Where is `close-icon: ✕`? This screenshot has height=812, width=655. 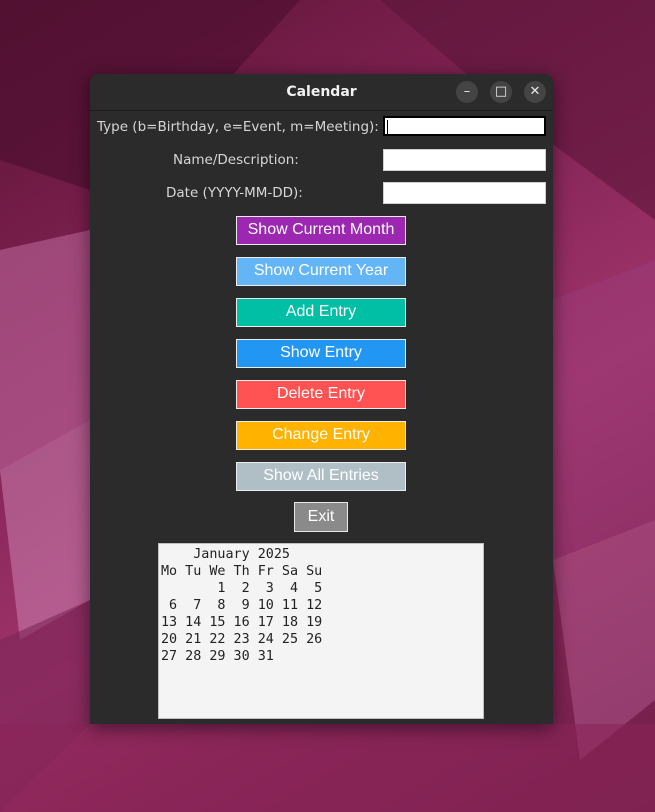
close-icon: ✕ is located at coordinates (535, 91).